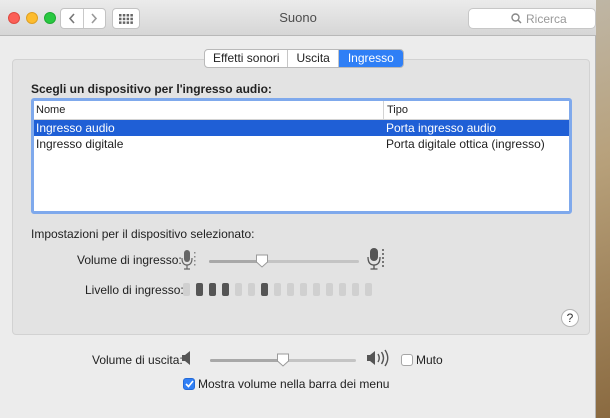 This screenshot has width=610, height=418. I want to click on title-bar: Suono Ricerca, so click(298, 18).